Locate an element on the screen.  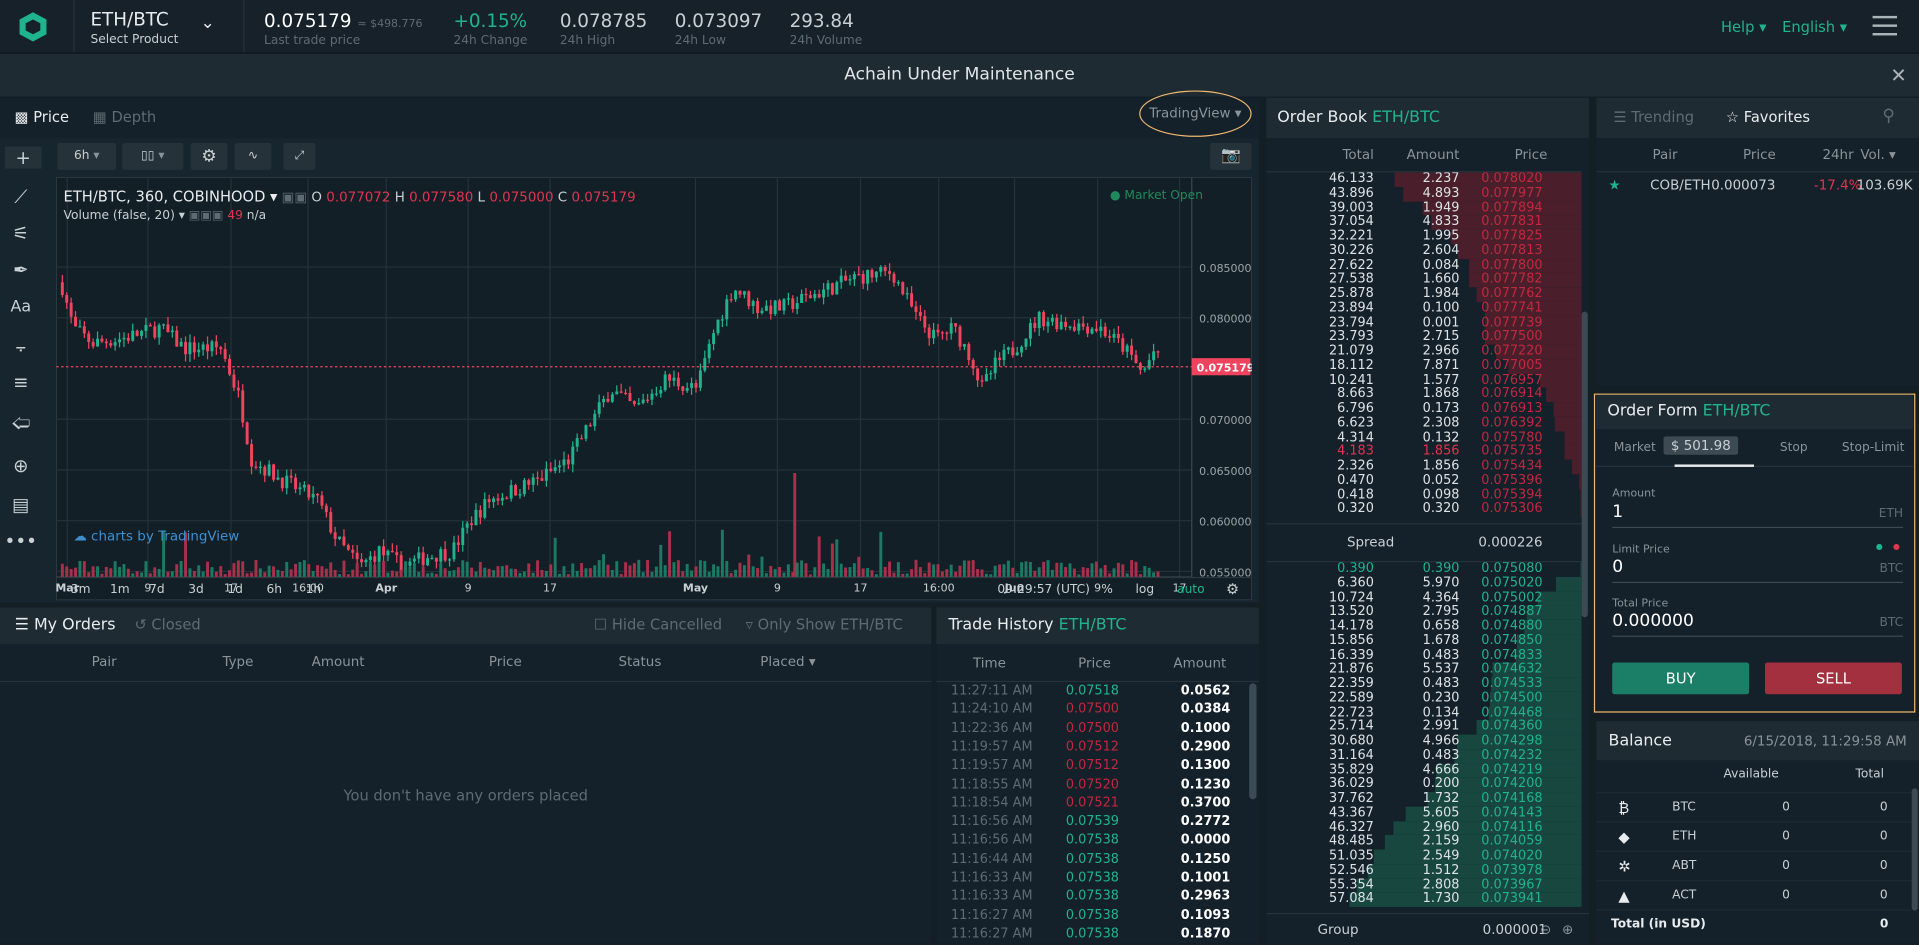
zoom-icon: ⊕ is located at coordinates (21, 466).